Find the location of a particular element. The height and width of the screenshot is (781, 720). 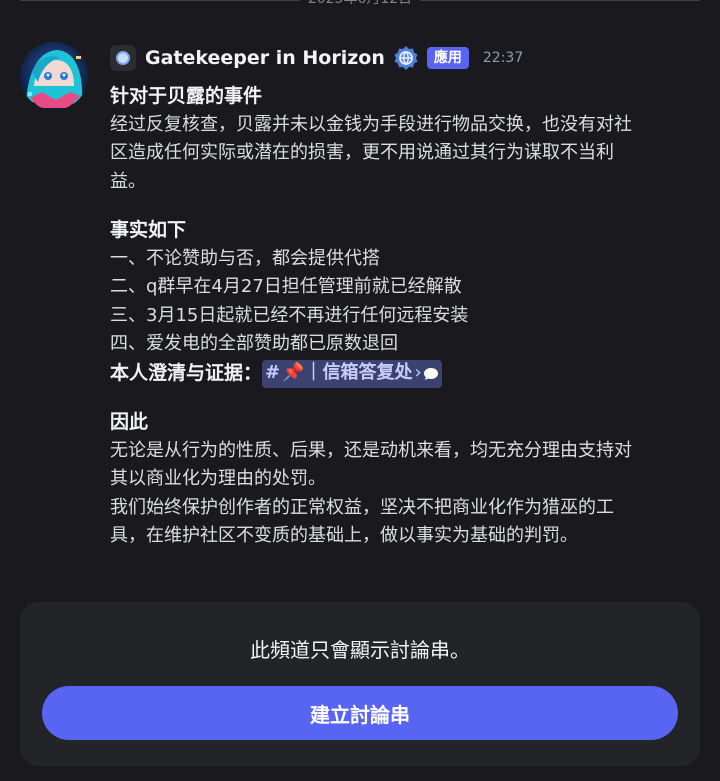

verified-badge-icon is located at coordinates (406, 58).